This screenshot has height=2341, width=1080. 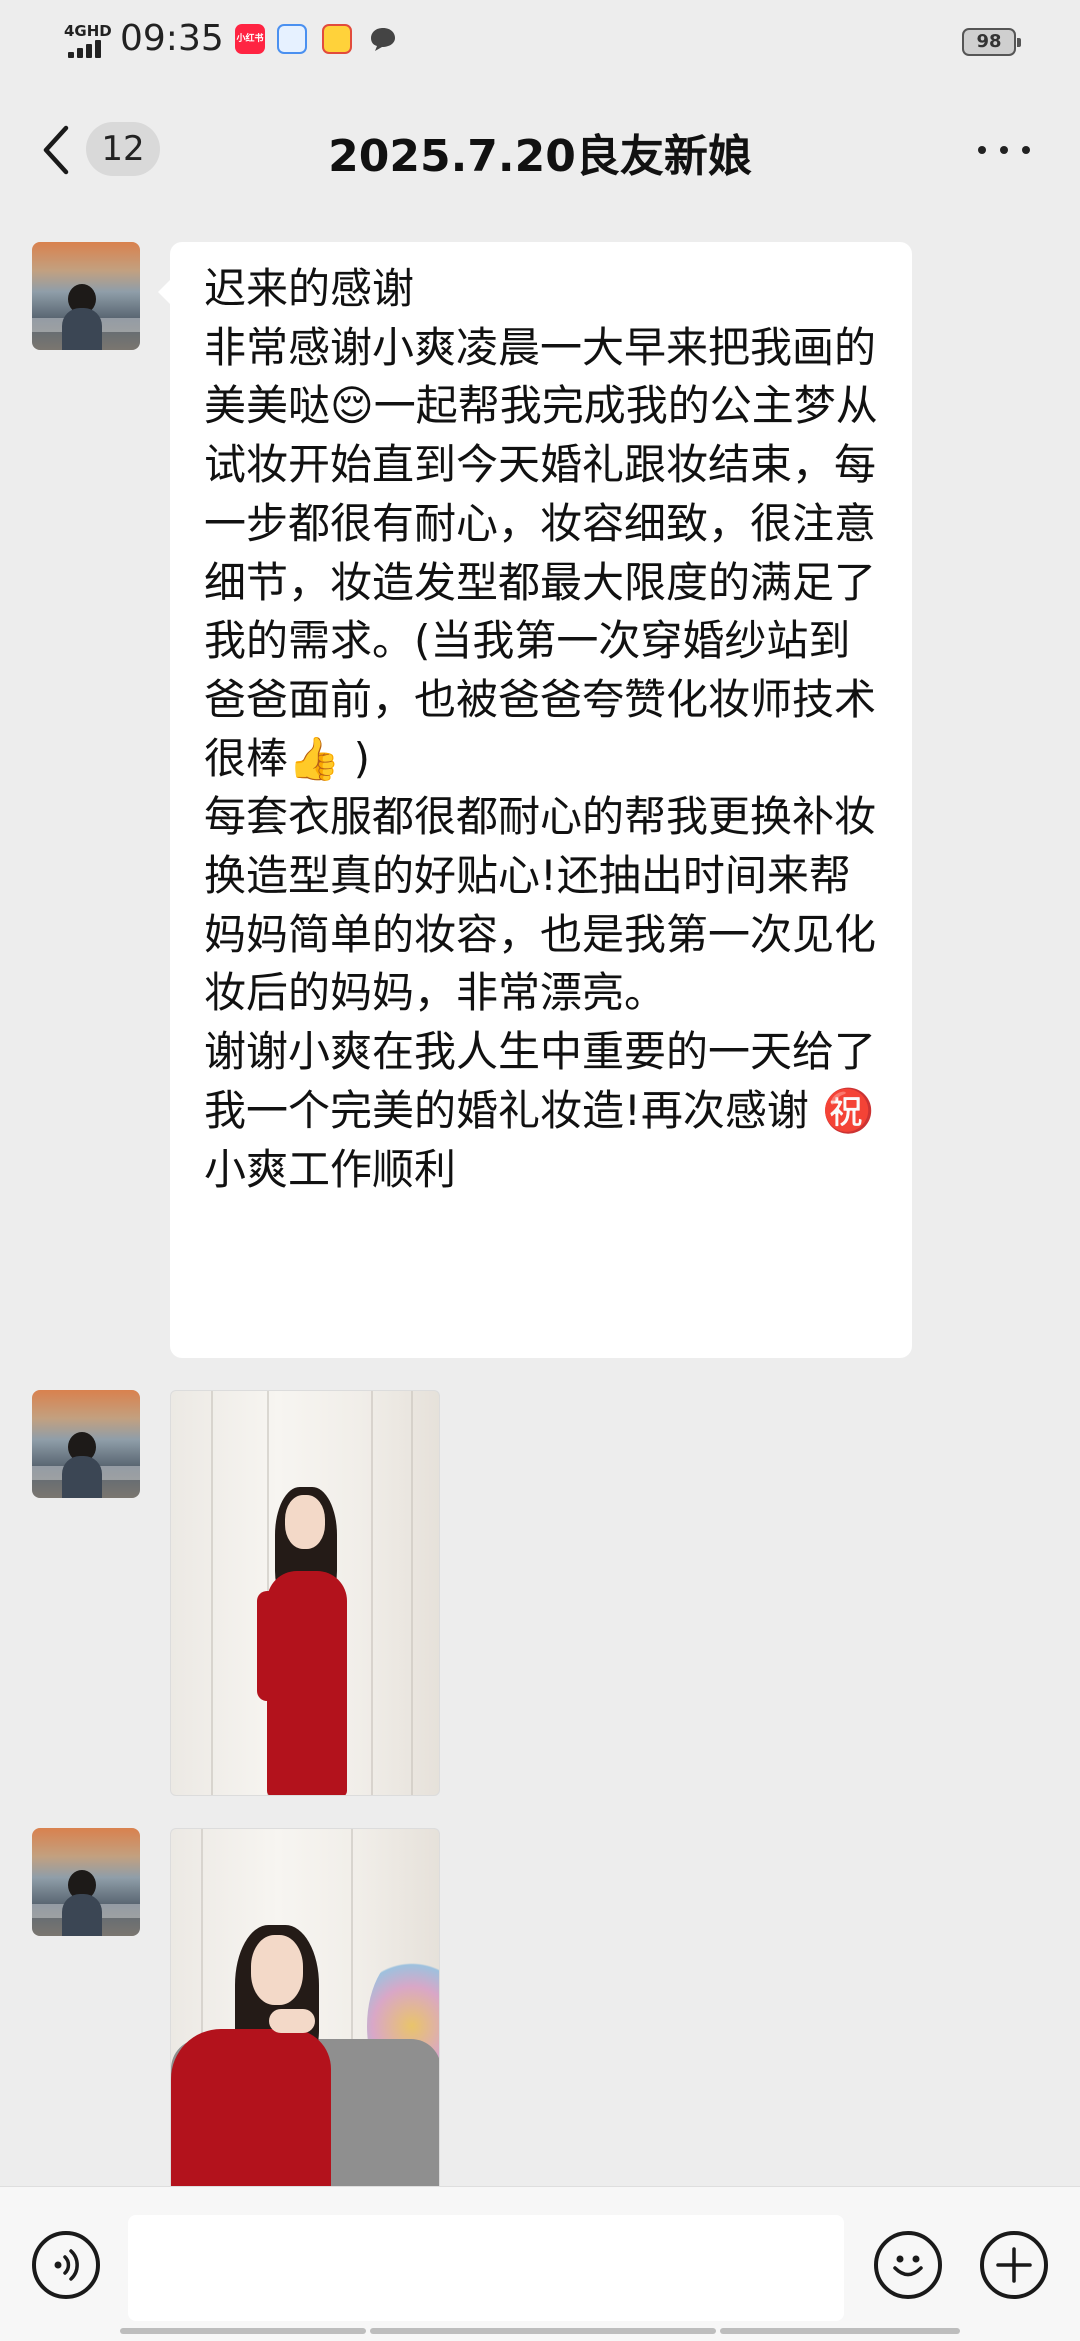 What do you see at coordinates (88, 31) in the screenshot?
I see `network-type: 4GHD` at bounding box center [88, 31].